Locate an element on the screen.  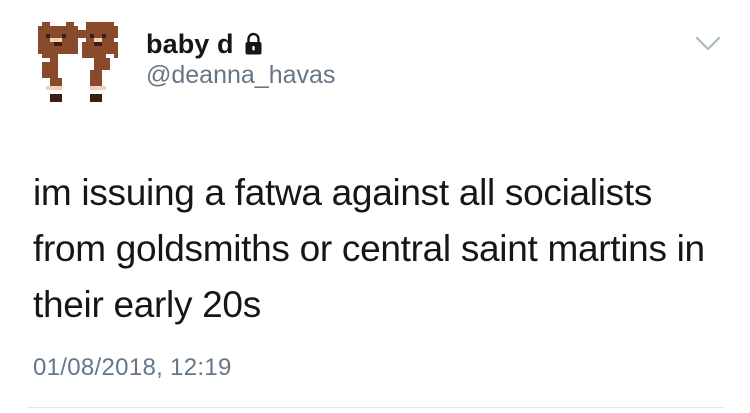
avatar is located at coordinates (80, 60).